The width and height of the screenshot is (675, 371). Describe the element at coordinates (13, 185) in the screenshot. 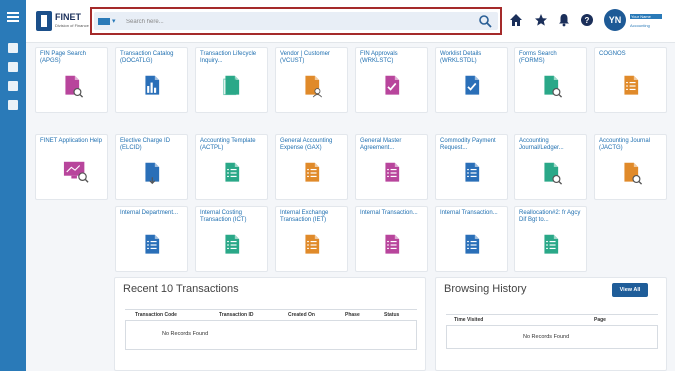

I see `sidebar` at that location.